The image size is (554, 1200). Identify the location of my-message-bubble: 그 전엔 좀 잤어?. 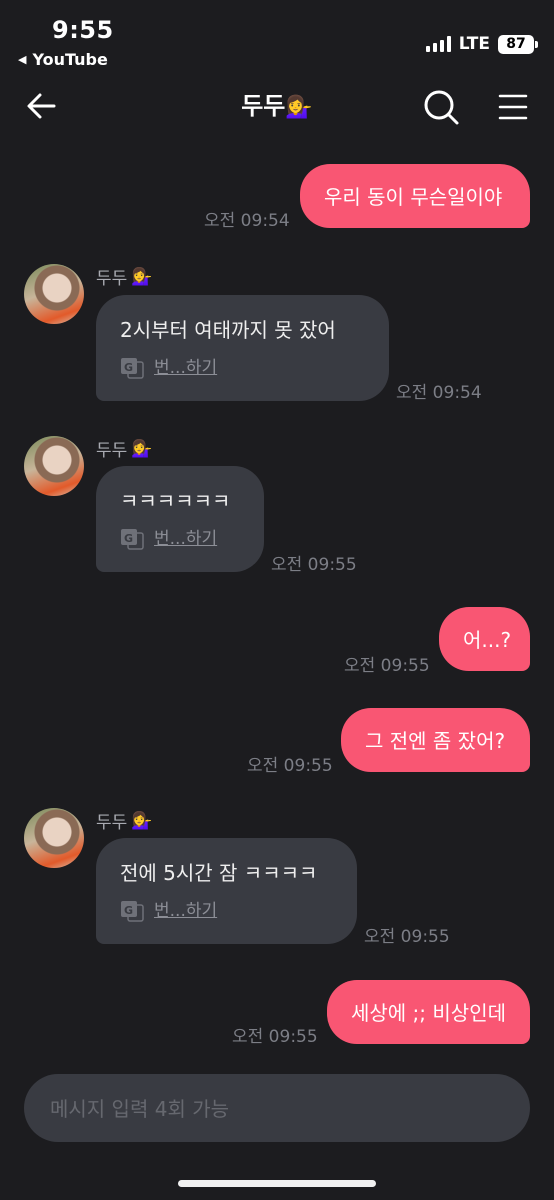
(435, 740).